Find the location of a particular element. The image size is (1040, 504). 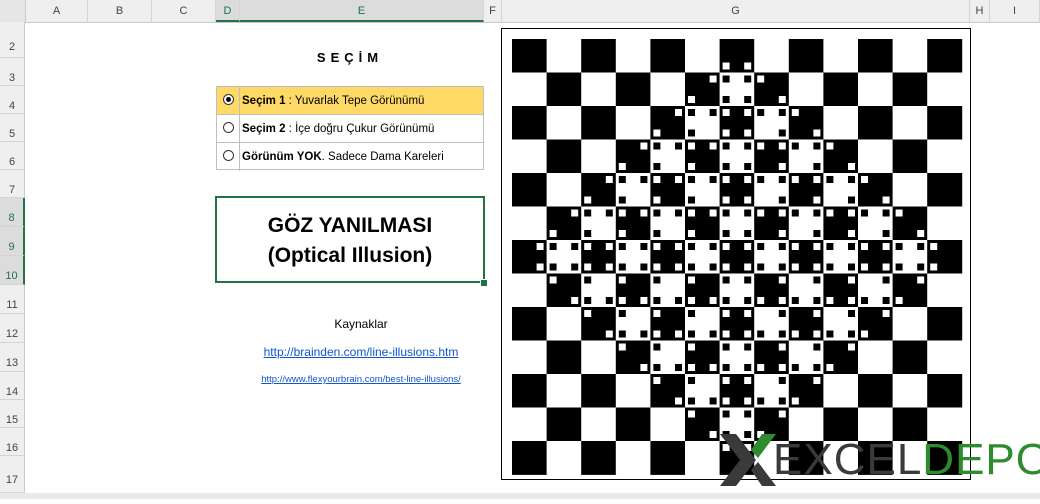

row-header-7: 7 is located at coordinates (12, 184).